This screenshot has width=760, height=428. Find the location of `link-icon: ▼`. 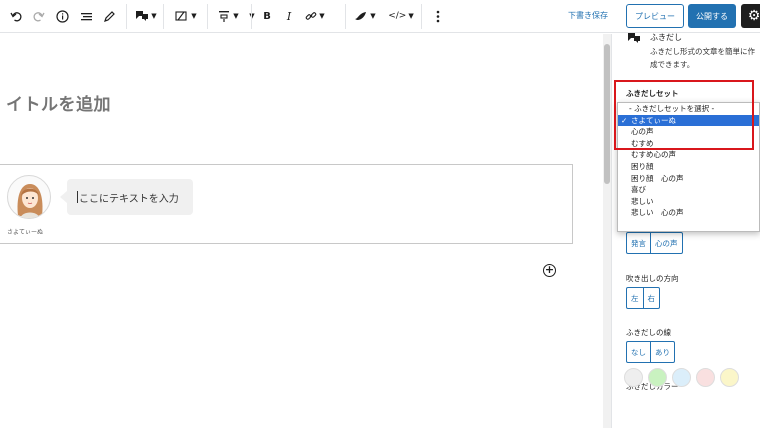

link-icon: ▼ is located at coordinates (315, 16).